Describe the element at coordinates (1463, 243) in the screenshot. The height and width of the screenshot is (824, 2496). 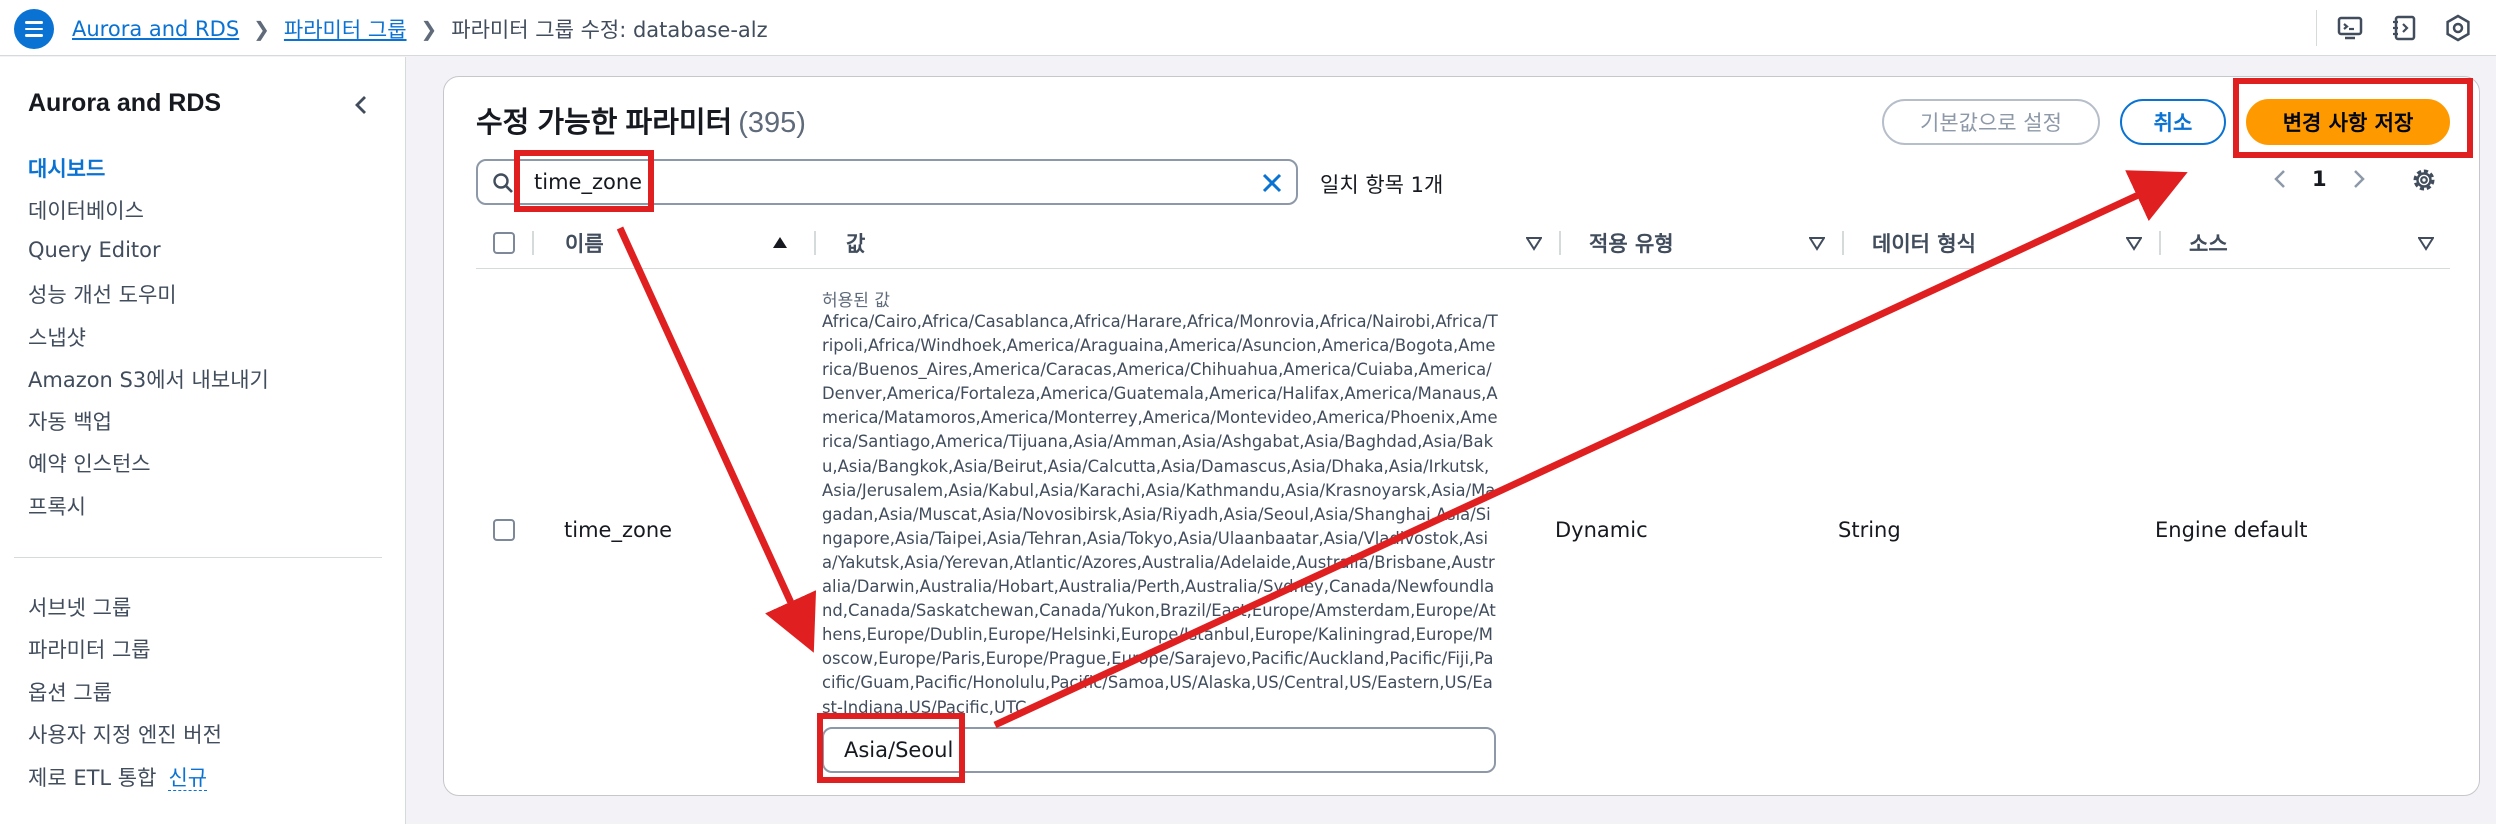
I see `table-header: 이름 값 적용 유형 데이터 형식 소스` at that location.